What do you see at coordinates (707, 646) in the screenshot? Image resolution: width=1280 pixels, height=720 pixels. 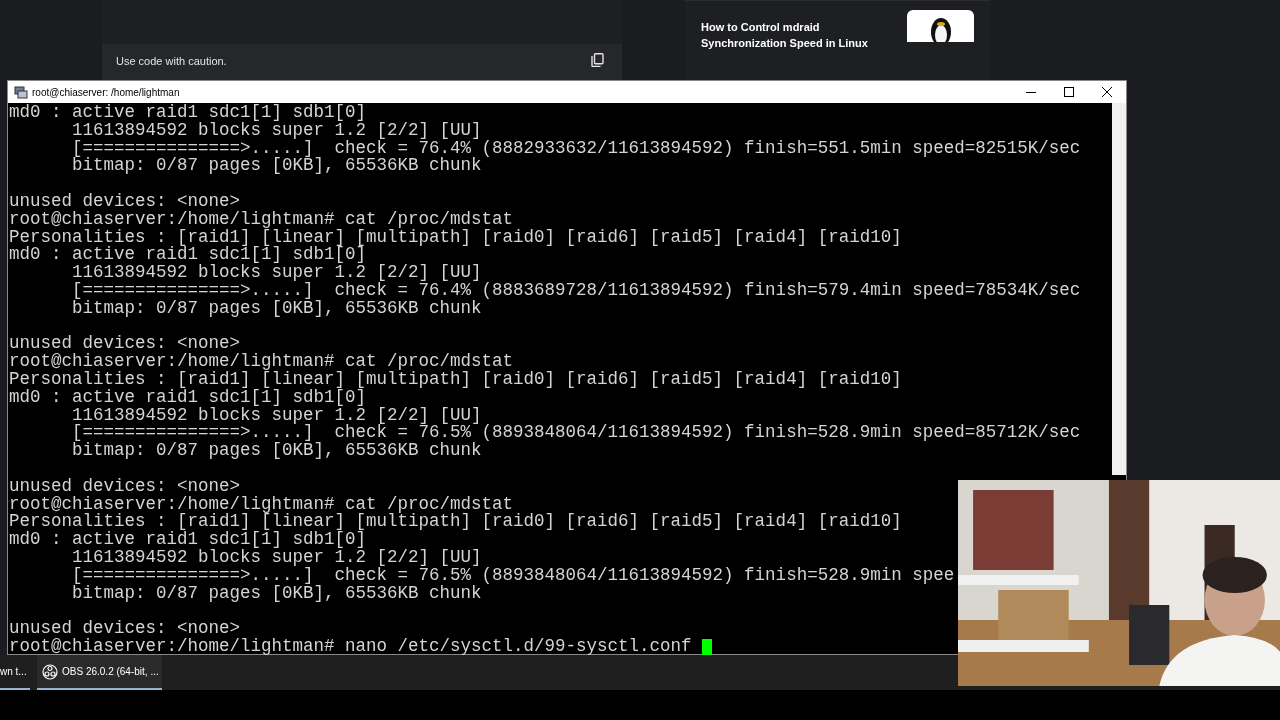 I see `text-cursor` at bounding box center [707, 646].